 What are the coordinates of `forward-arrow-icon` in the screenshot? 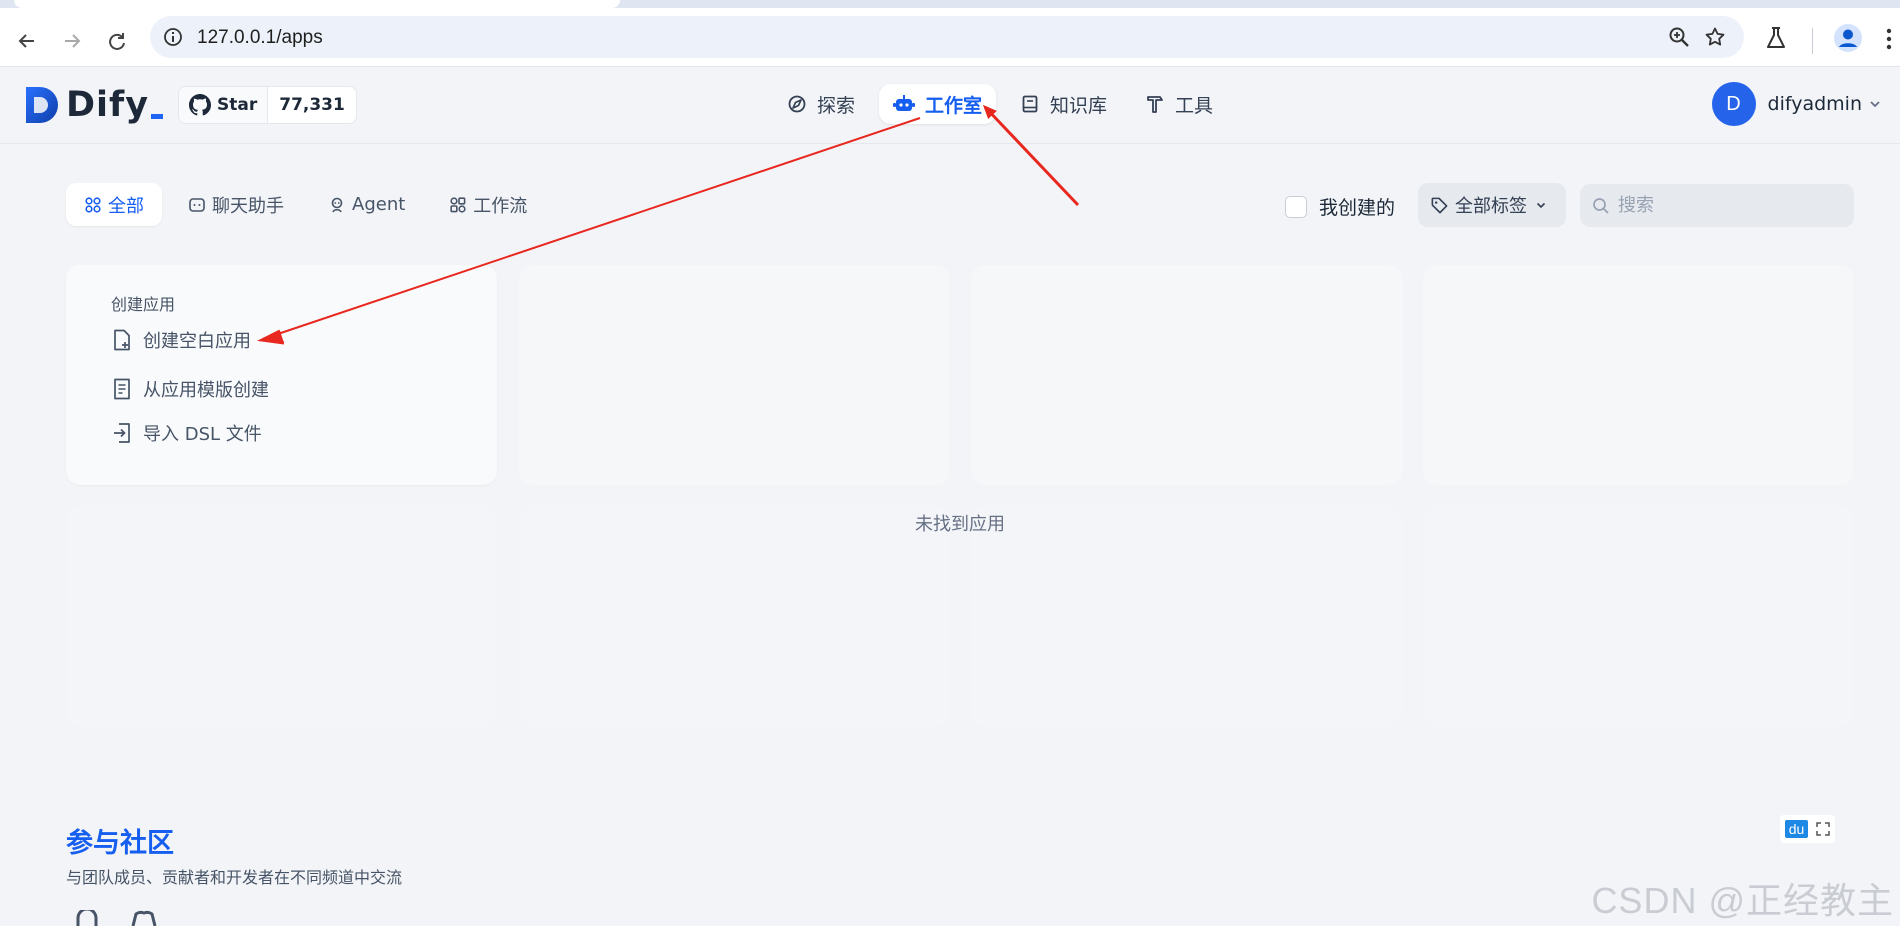 It's located at (73, 41).